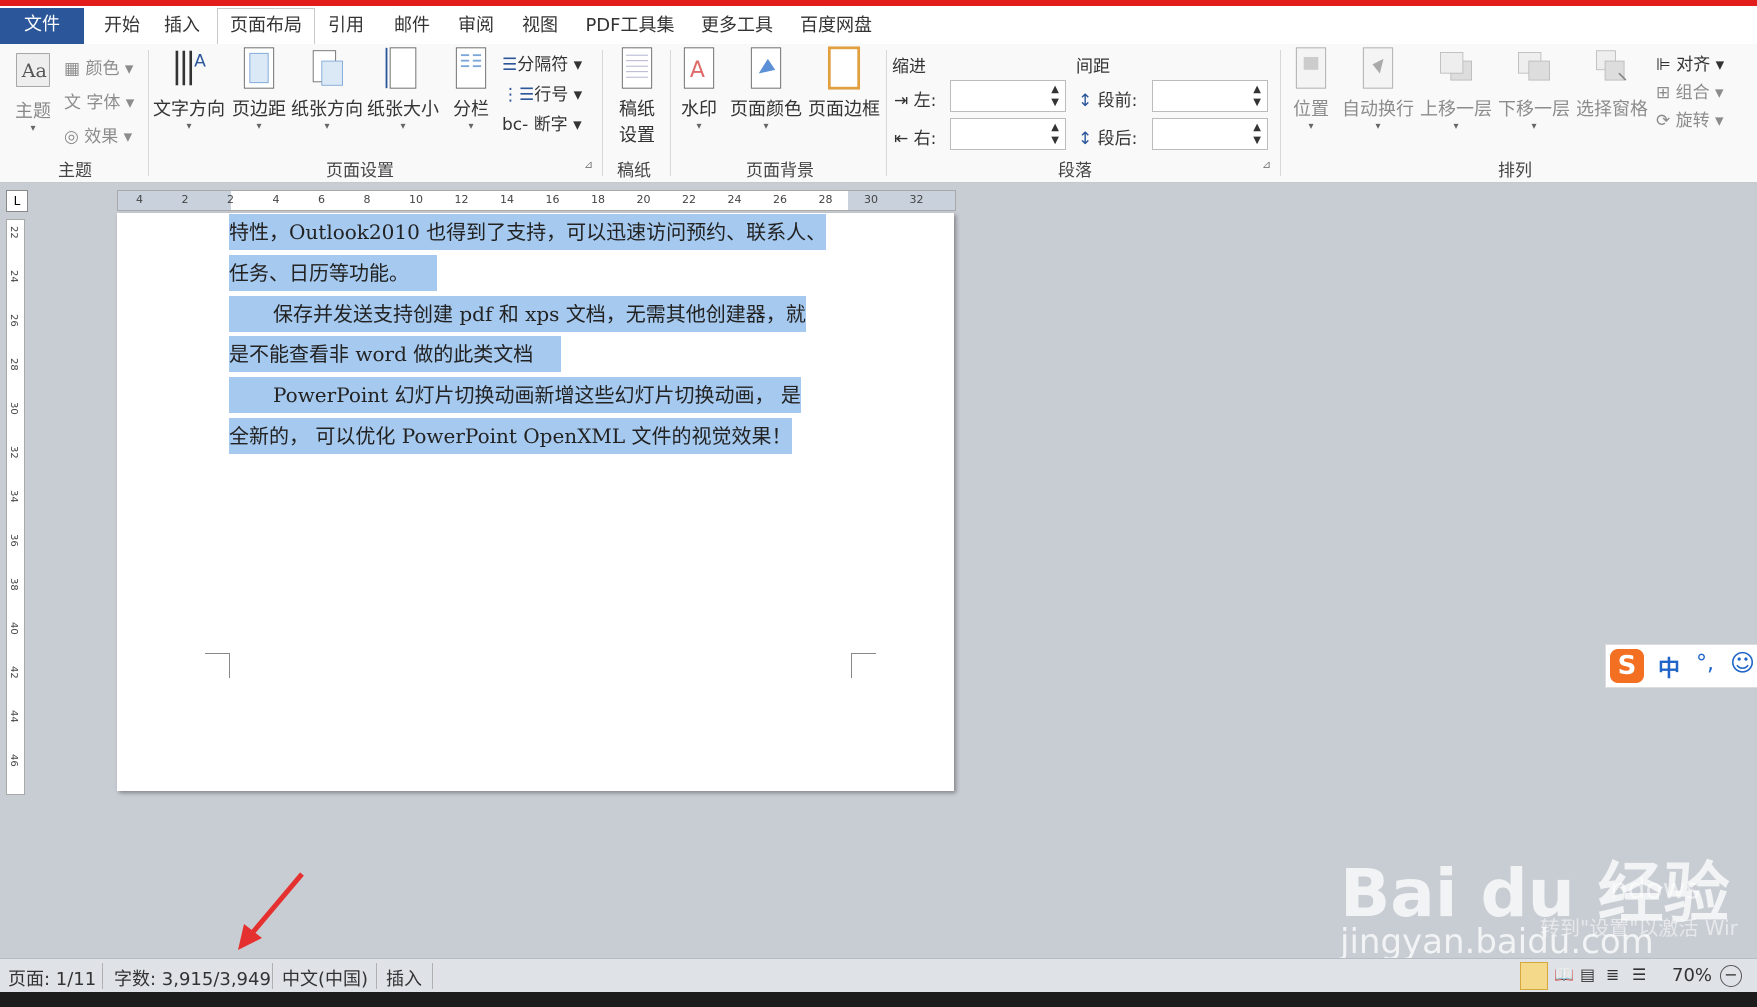 Image resolution: width=1757 pixels, height=1007 pixels. I want to click on effects-label: 效果, so click(101, 137).